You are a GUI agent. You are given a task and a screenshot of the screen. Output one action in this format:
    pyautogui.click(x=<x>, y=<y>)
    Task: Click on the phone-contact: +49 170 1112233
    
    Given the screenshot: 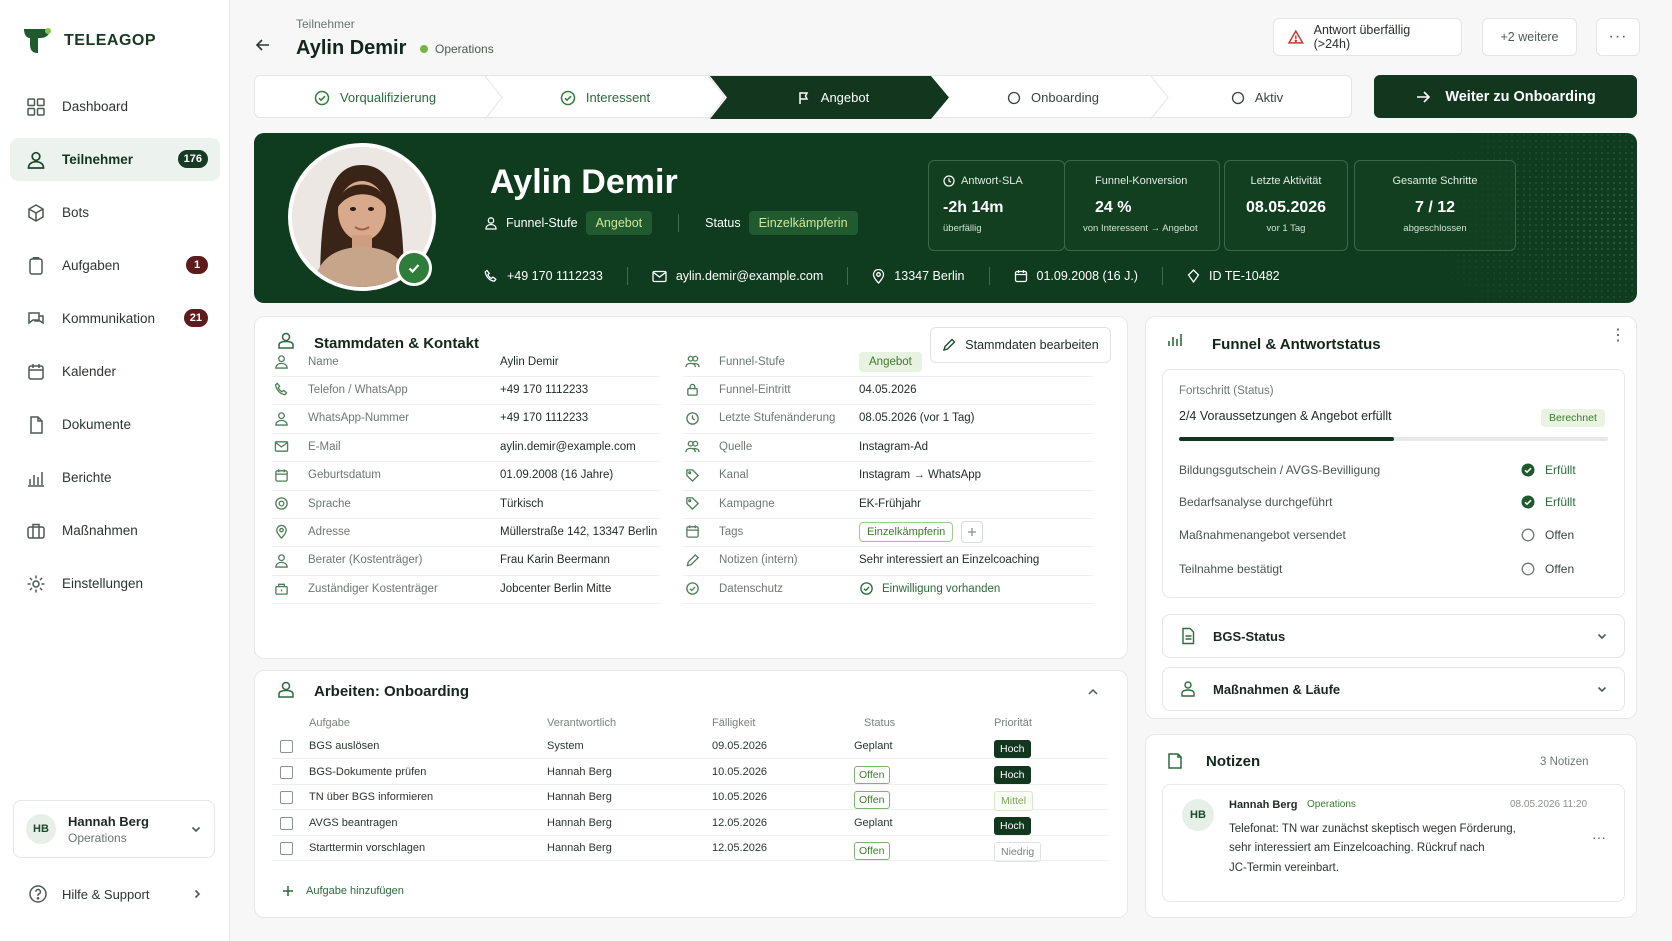 What is the action you would take?
    pyautogui.click(x=543, y=276)
    